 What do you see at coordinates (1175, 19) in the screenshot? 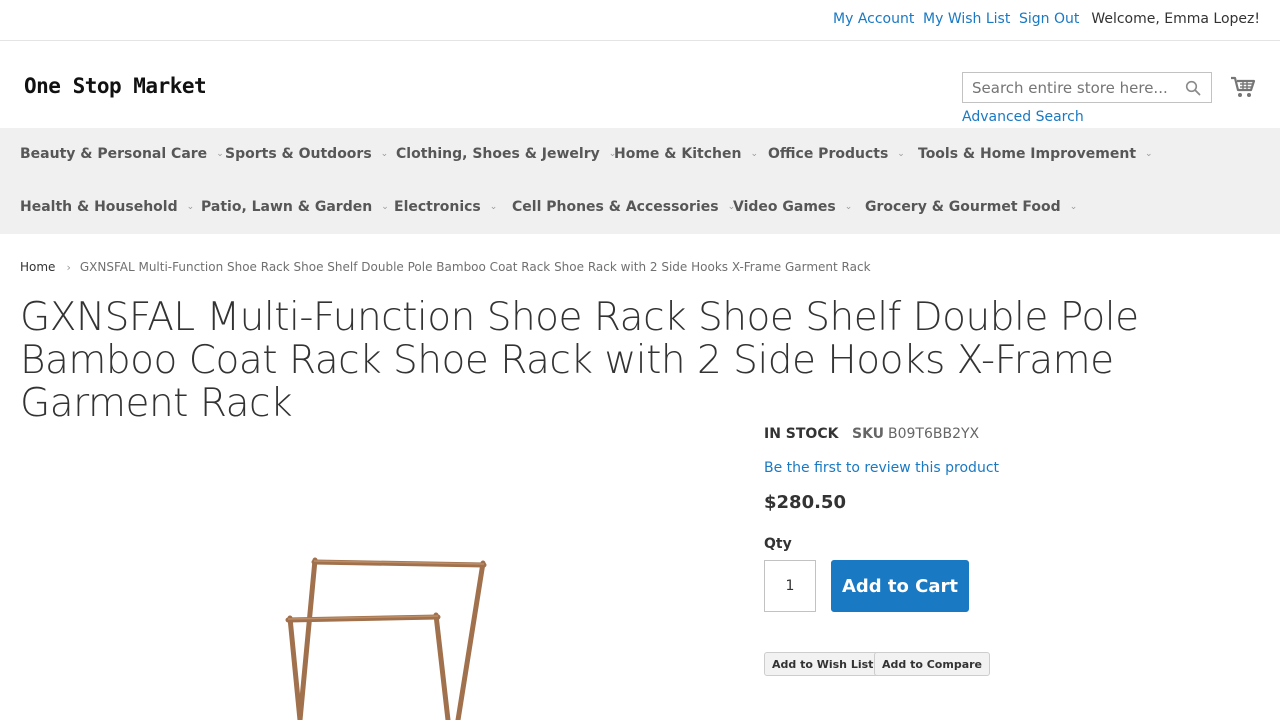
I see `welcome-message: Welcome, Emma Lopez!` at bounding box center [1175, 19].